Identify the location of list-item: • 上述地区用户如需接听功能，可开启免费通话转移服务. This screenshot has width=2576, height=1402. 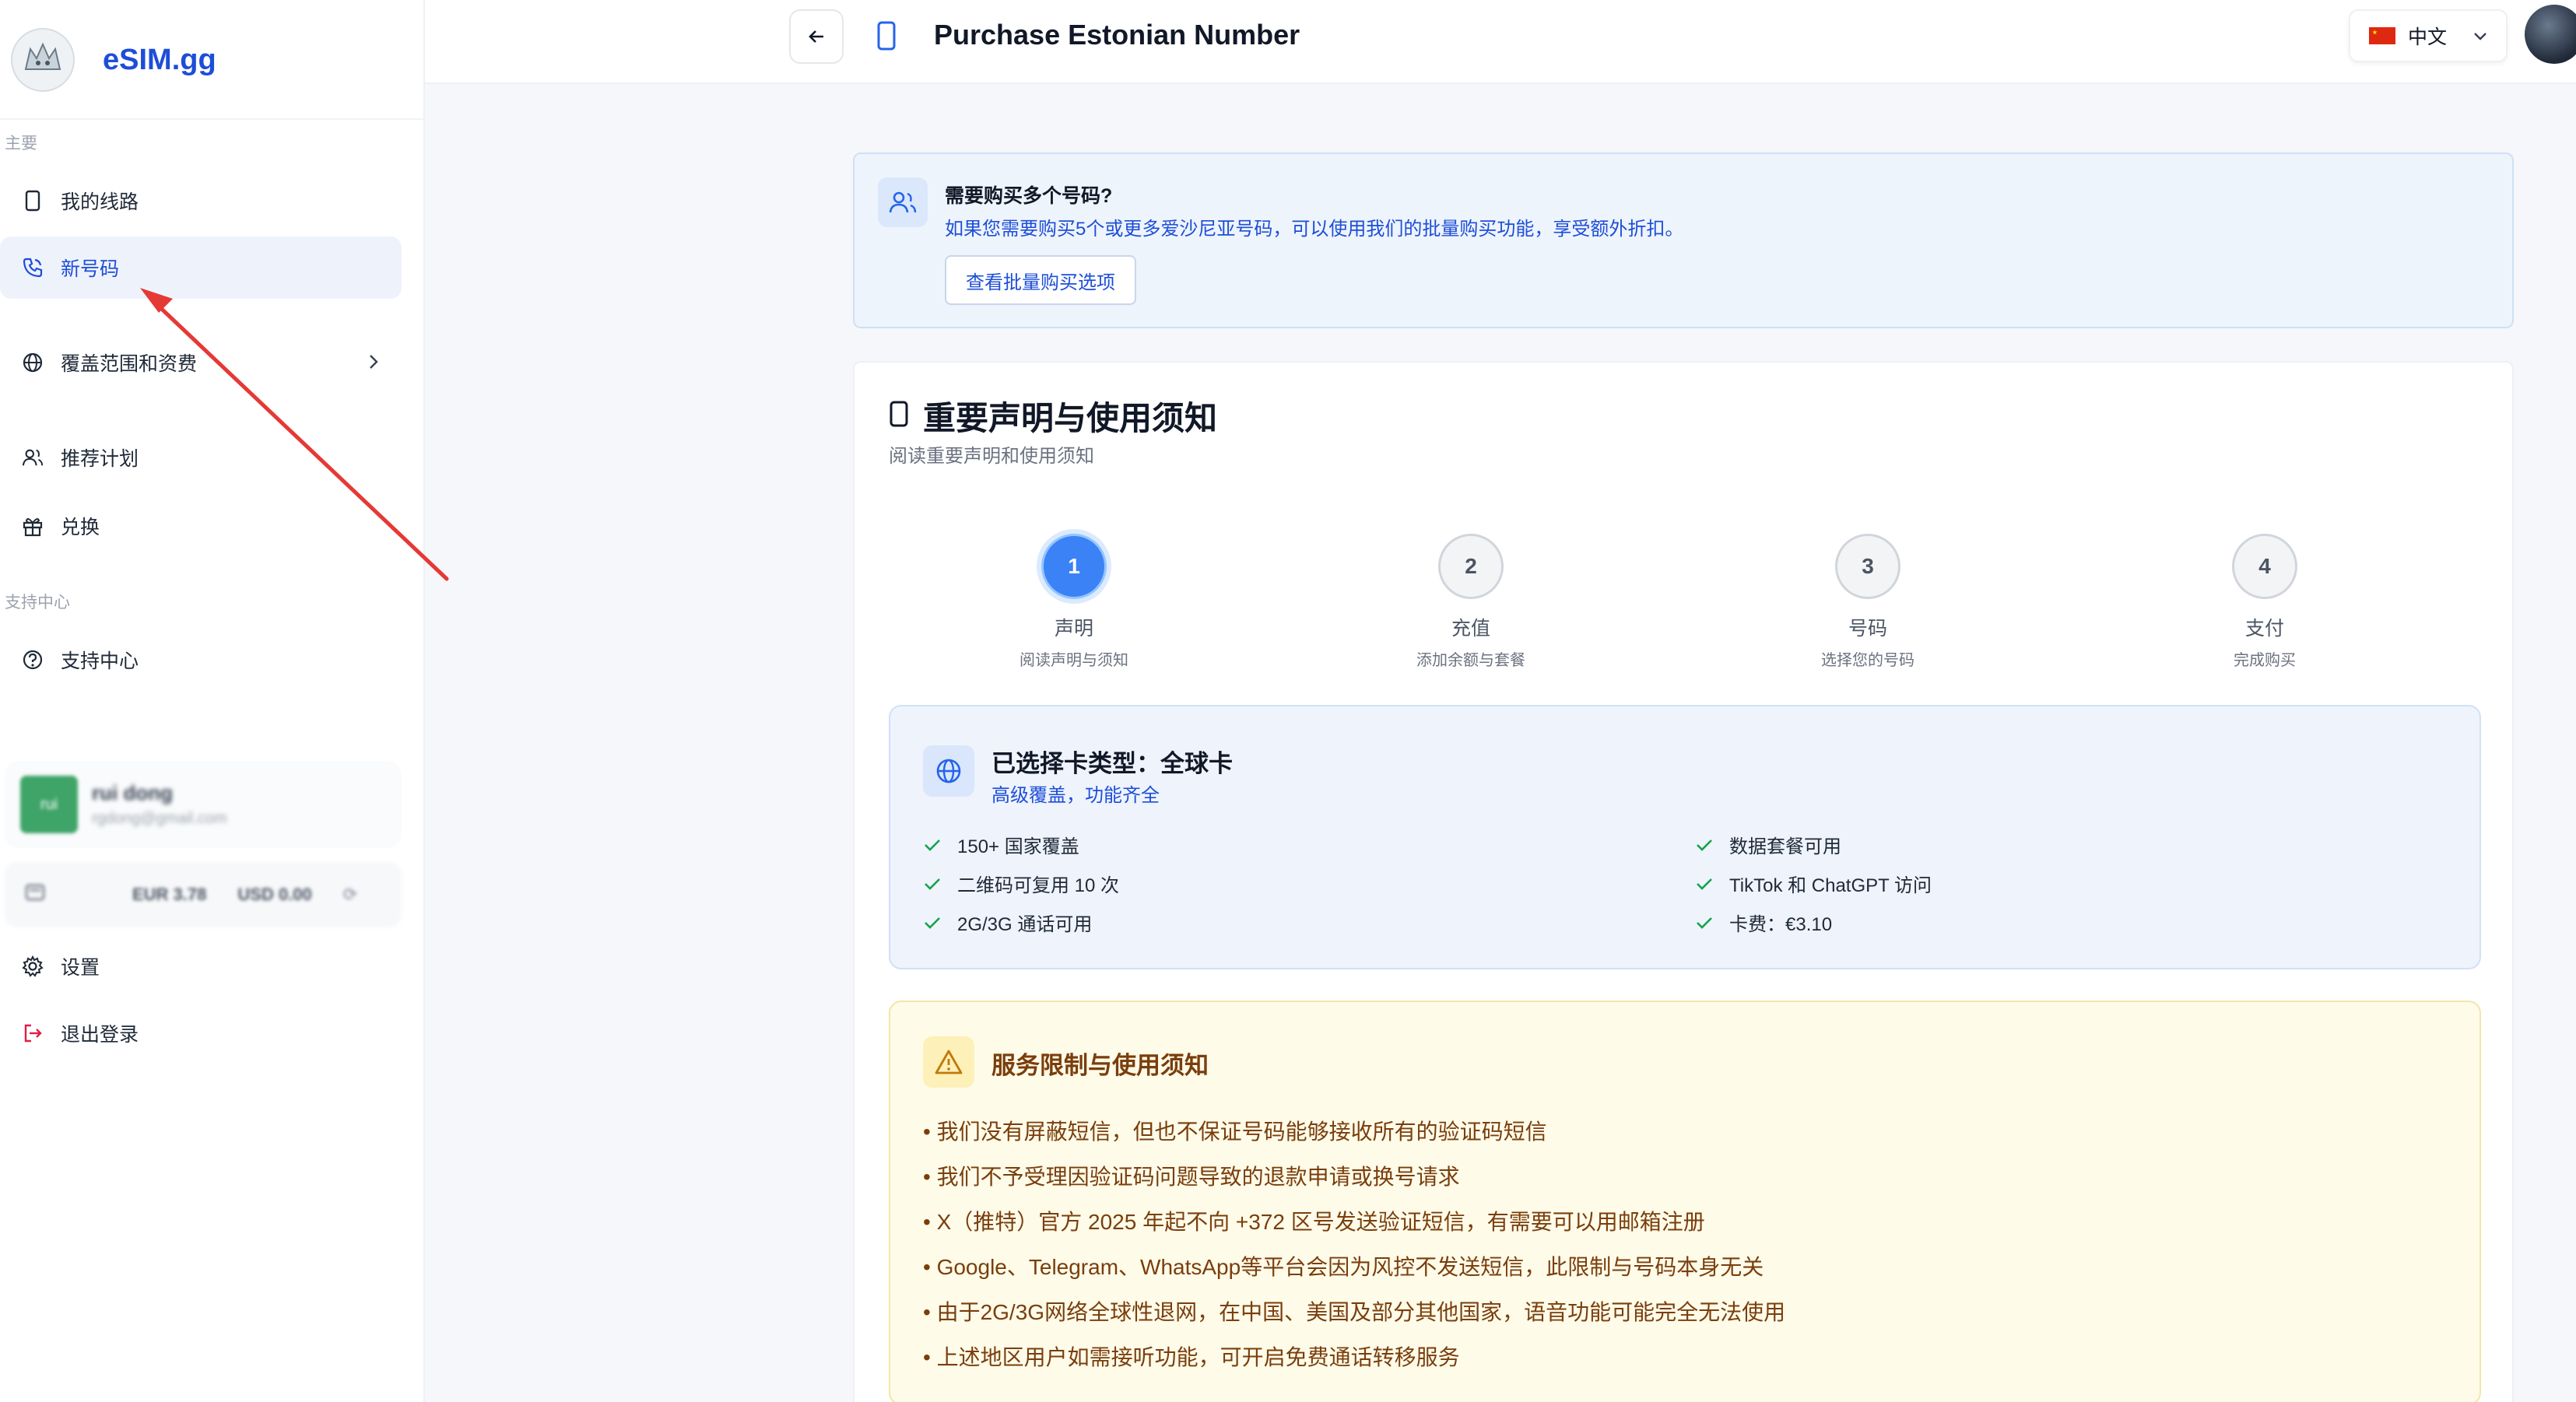
(1191, 1357).